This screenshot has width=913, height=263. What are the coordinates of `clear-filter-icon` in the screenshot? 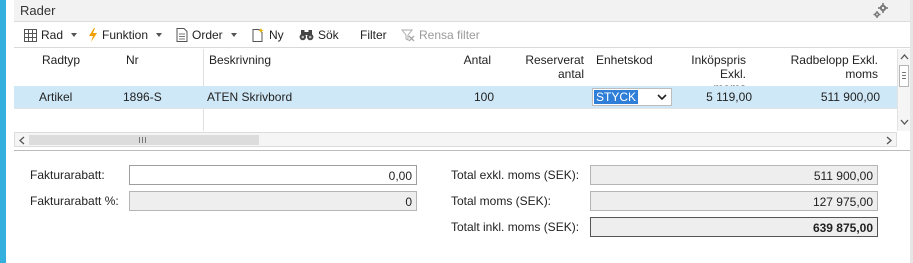 It's located at (408, 35).